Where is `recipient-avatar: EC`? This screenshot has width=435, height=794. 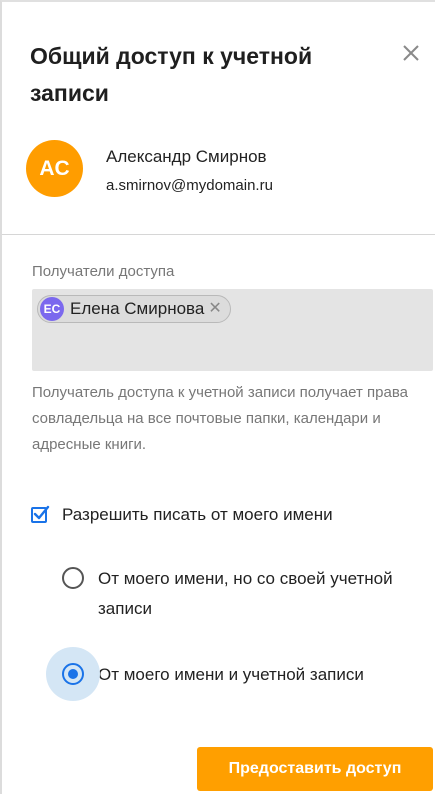 recipient-avatar: EC is located at coordinates (52, 309).